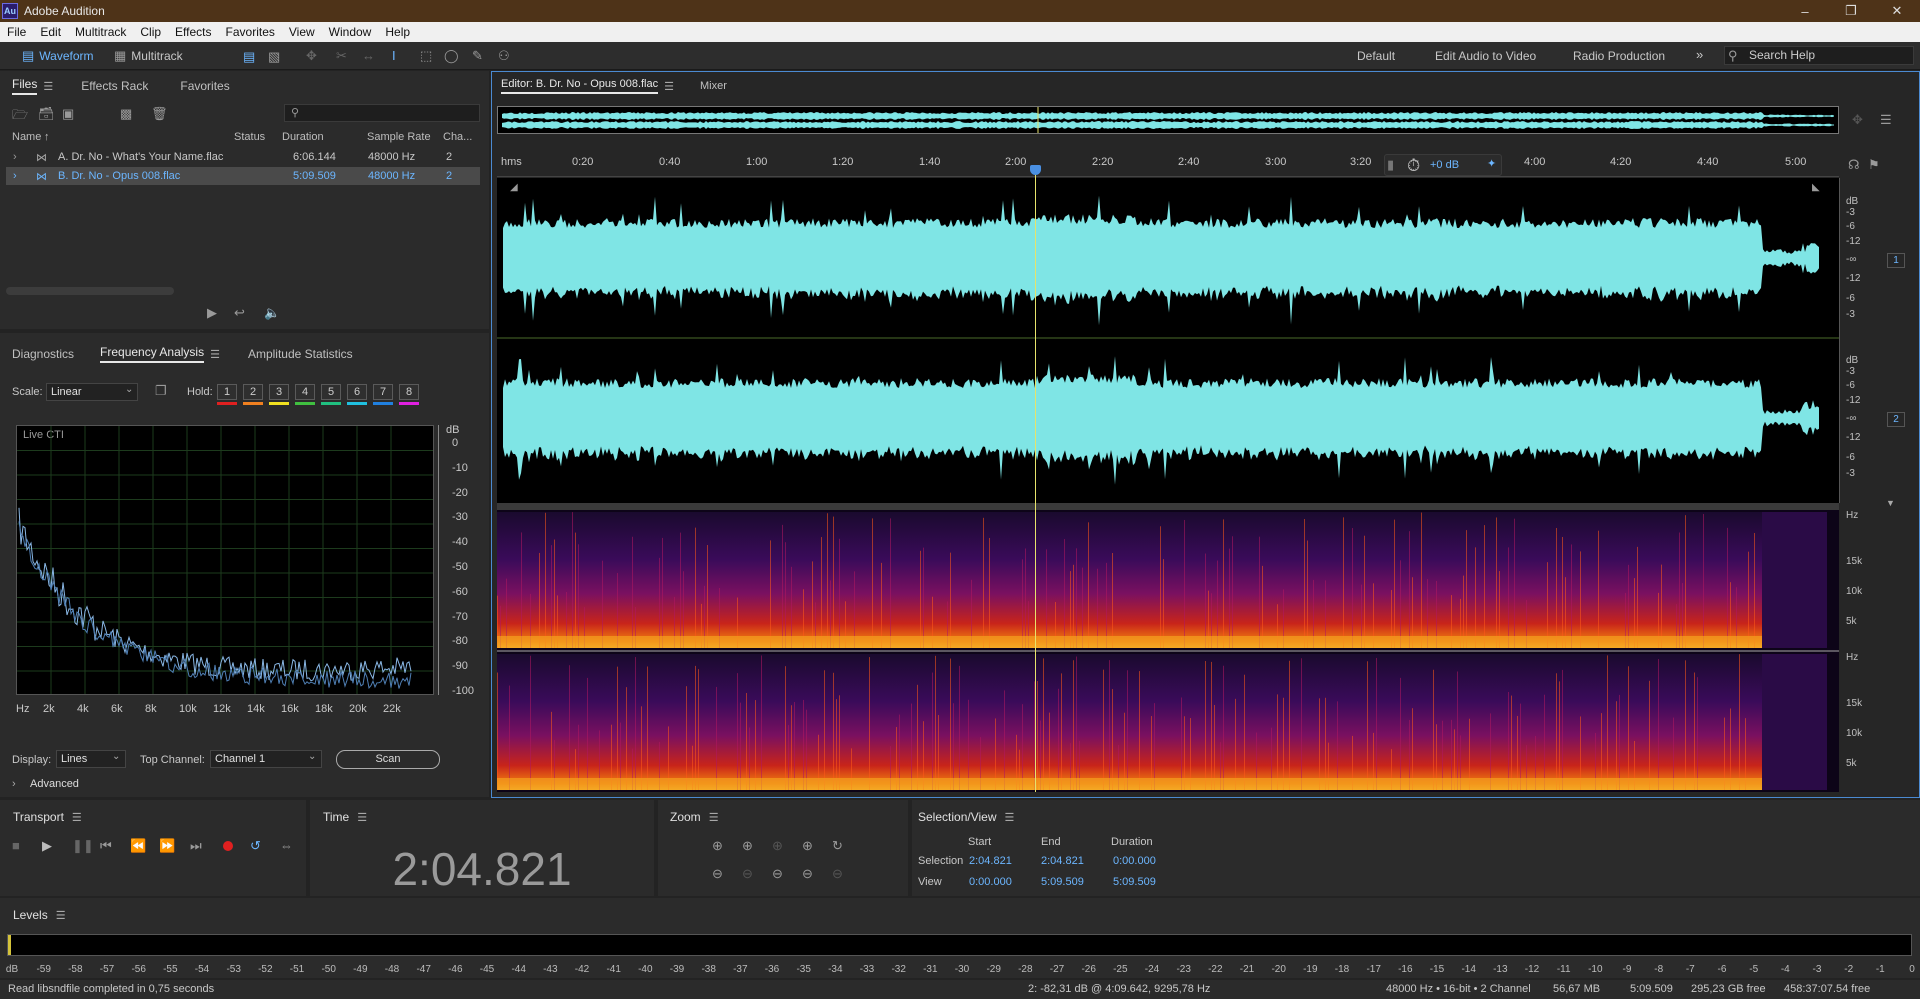 This screenshot has width=1920, height=999. I want to click on fast-forward-icon: ⏩, so click(167, 846).